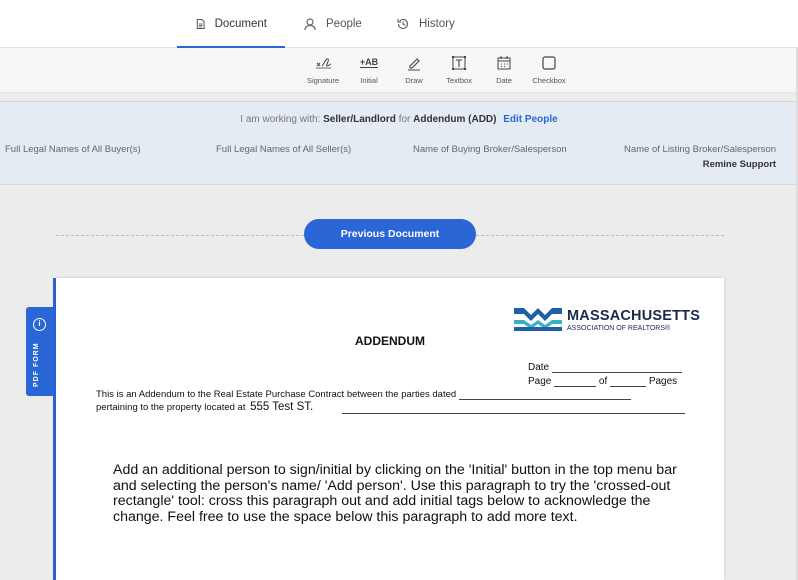 The width and height of the screenshot is (798, 580). What do you see at coordinates (540, 381) in the screenshot?
I see `page-label: Page` at bounding box center [540, 381].